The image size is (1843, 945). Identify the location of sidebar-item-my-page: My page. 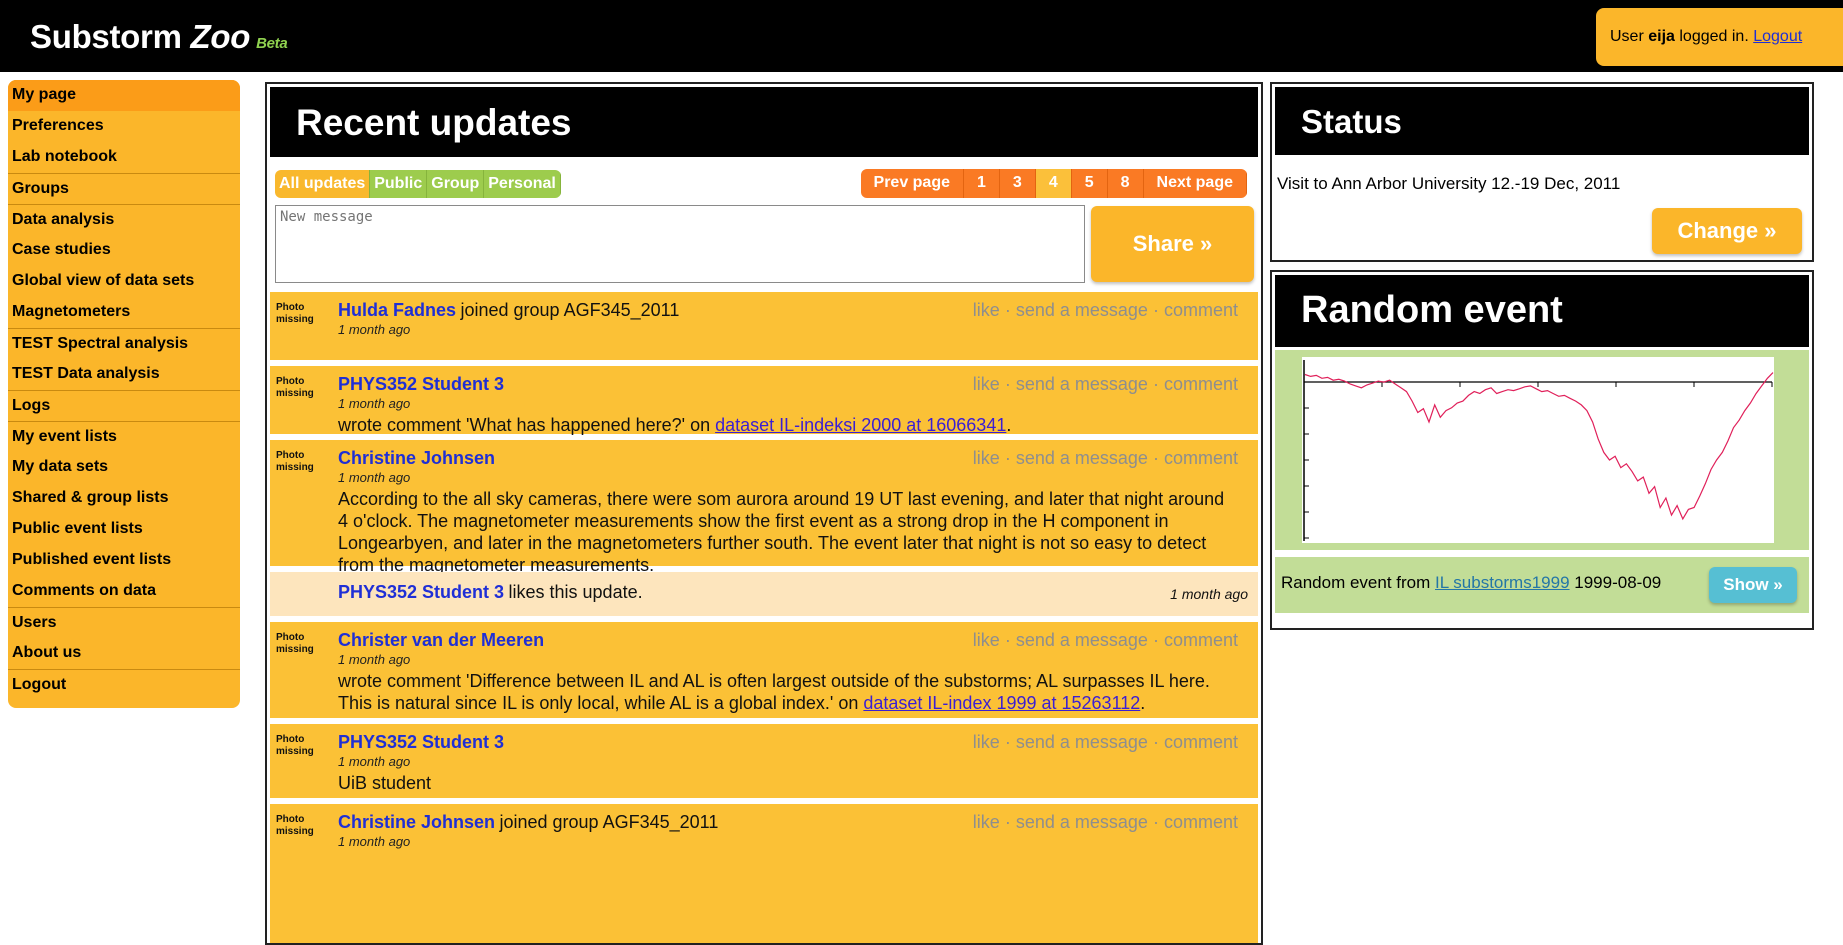
(124, 95).